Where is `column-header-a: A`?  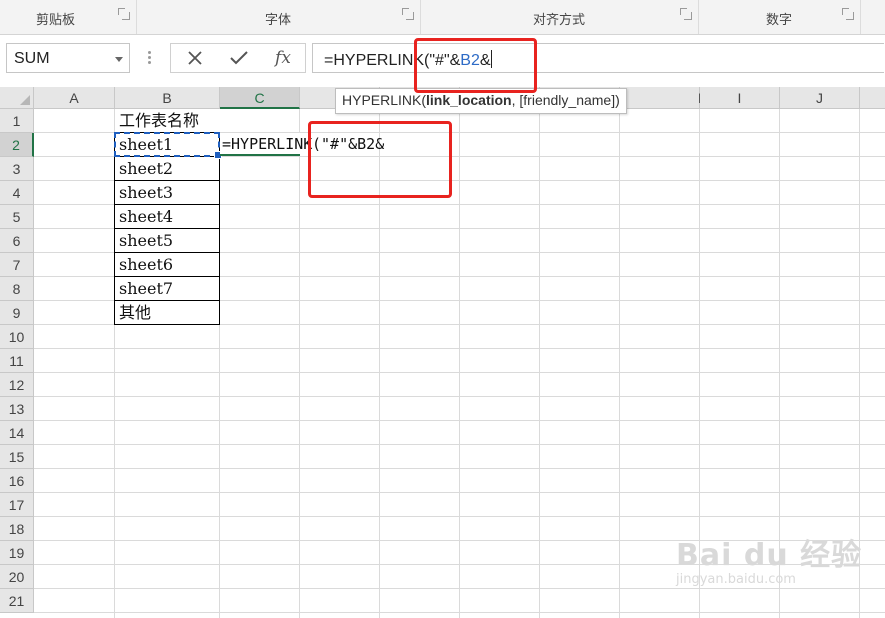 column-header-a: A is located at coordinates (74, 98).